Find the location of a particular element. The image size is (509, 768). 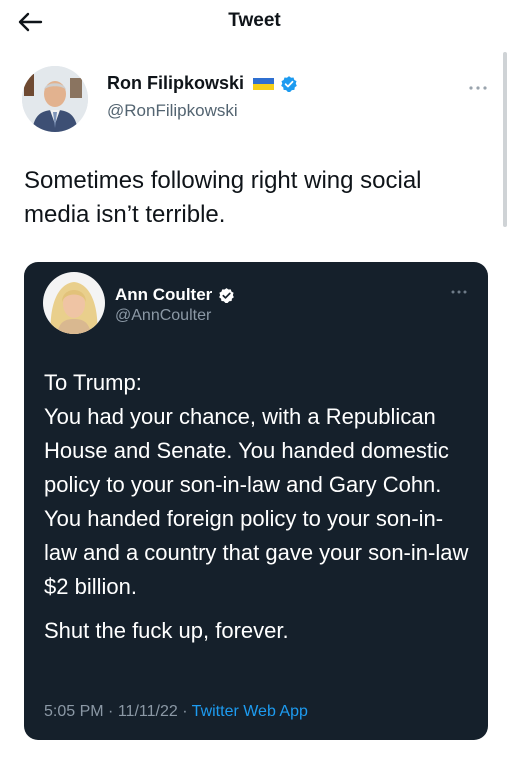

source-app-link: Twitter Web App is located at coordinates (250, 711).